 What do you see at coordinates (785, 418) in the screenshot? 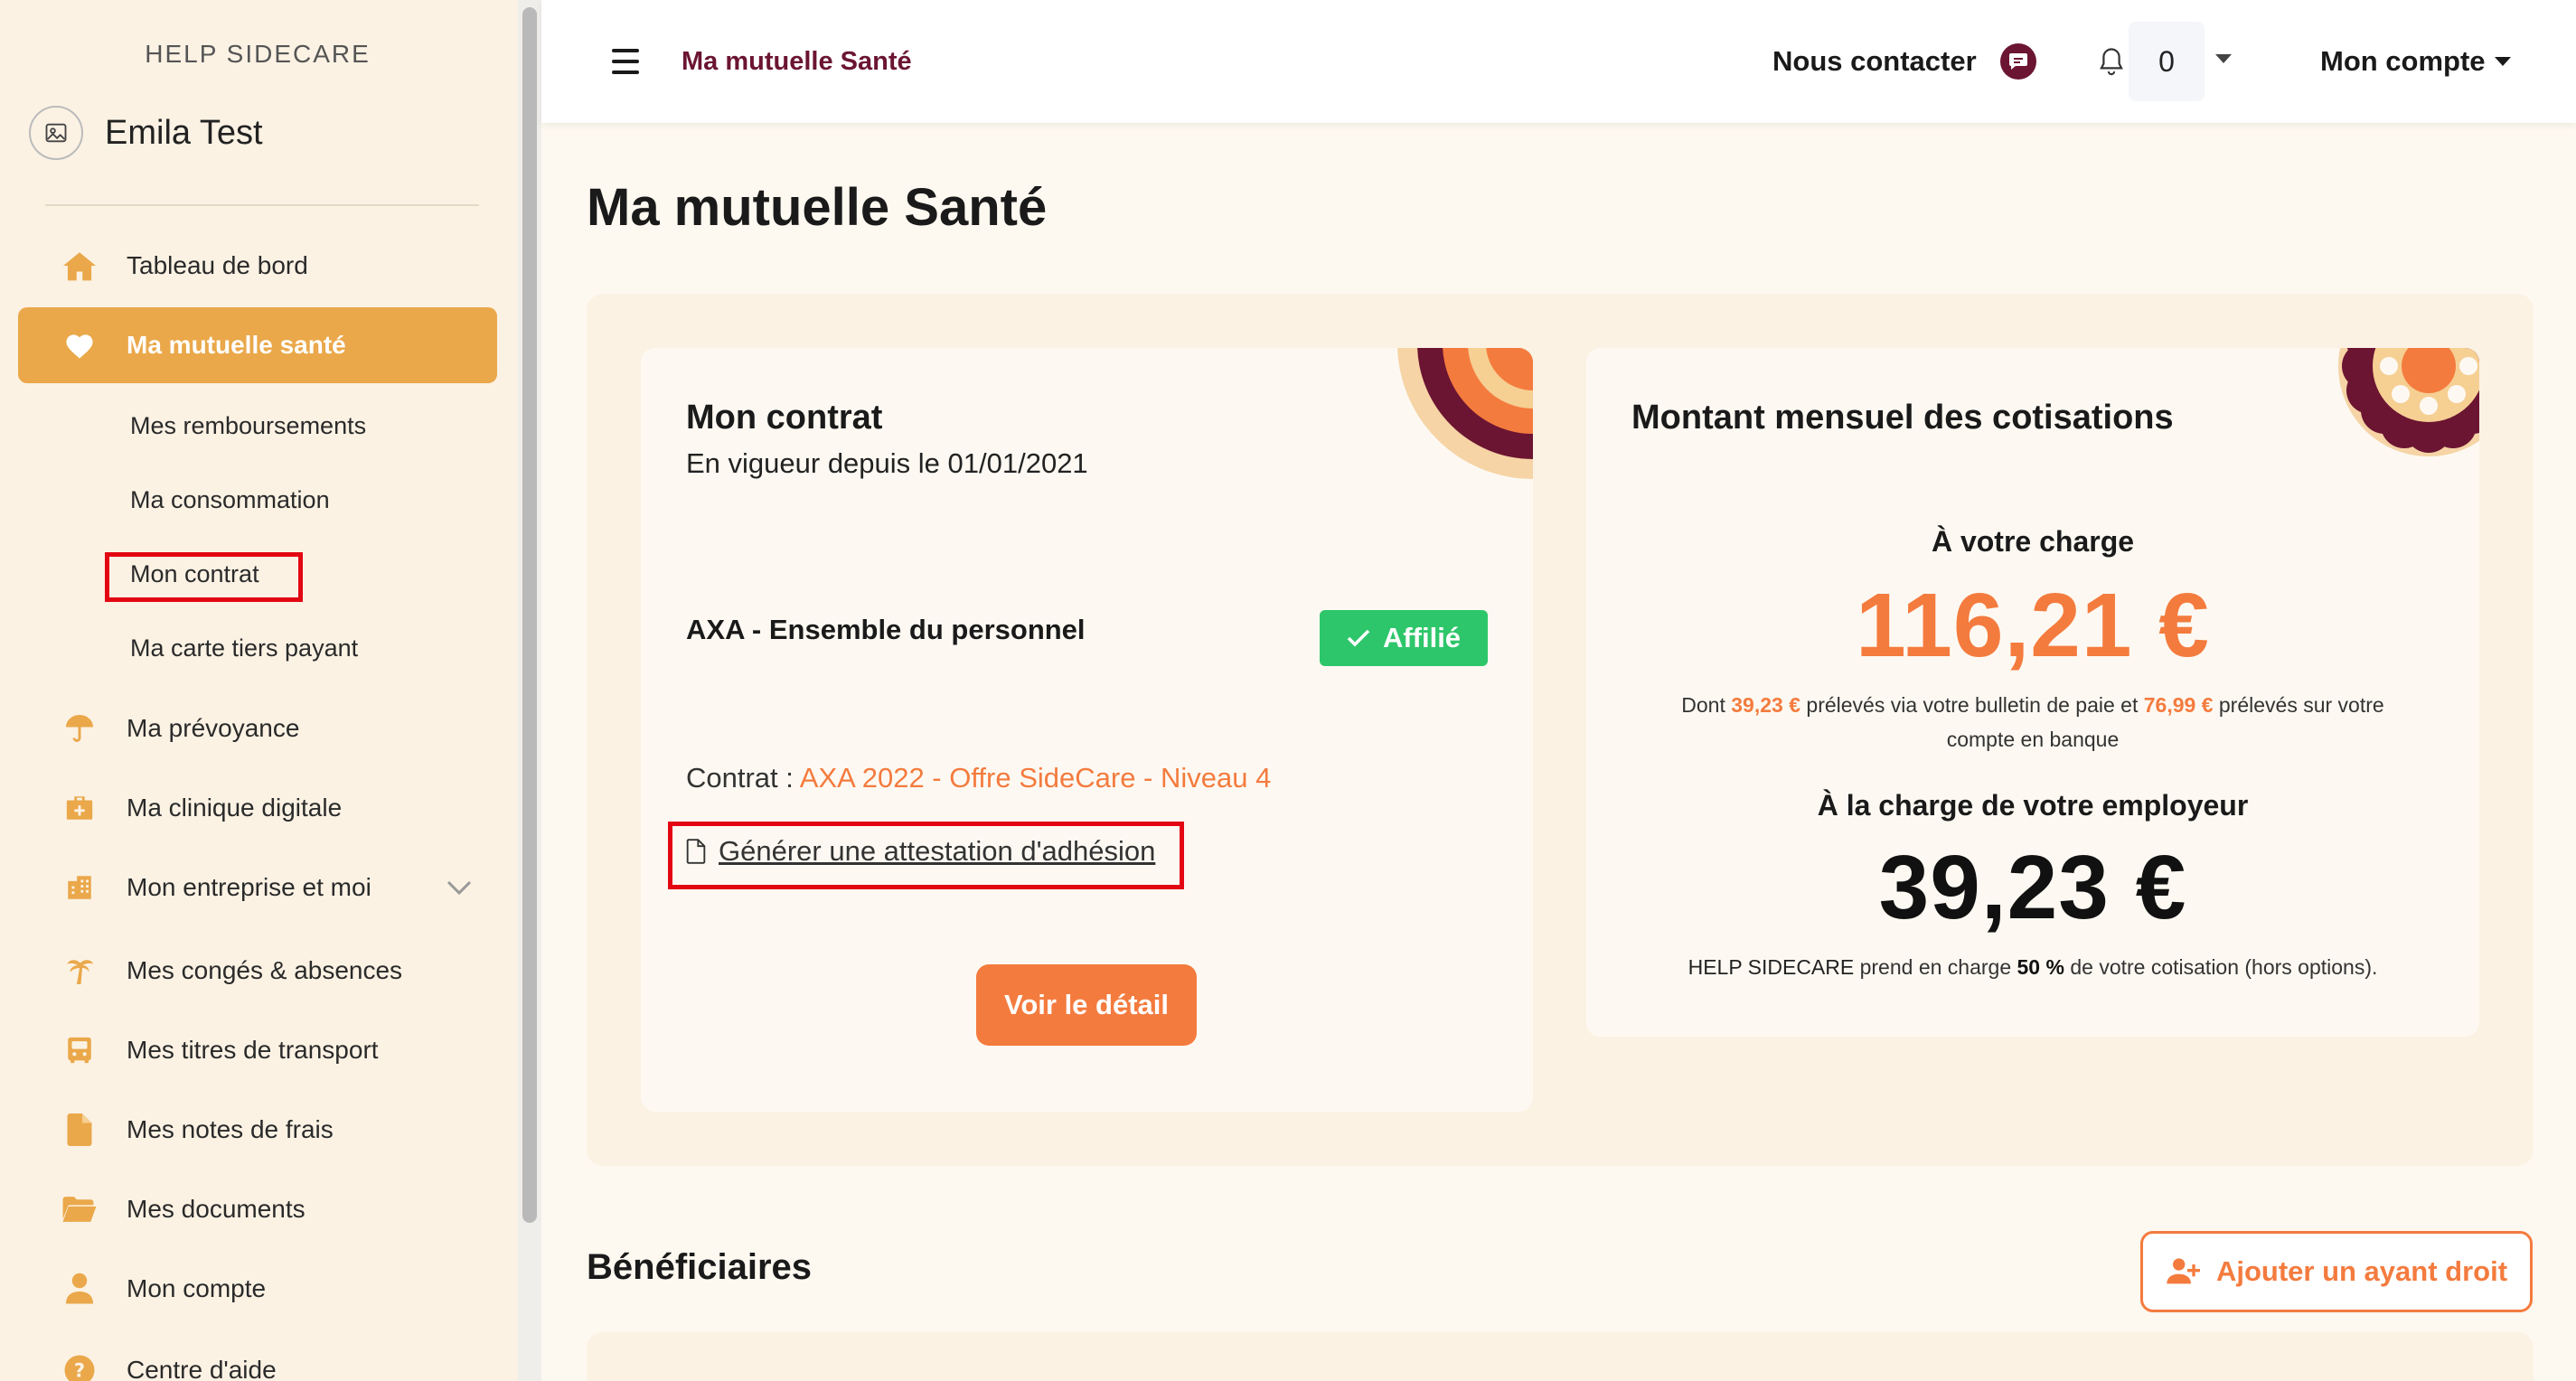
I see `contract-title: Mon contrat` at bounding box center [785, 418].